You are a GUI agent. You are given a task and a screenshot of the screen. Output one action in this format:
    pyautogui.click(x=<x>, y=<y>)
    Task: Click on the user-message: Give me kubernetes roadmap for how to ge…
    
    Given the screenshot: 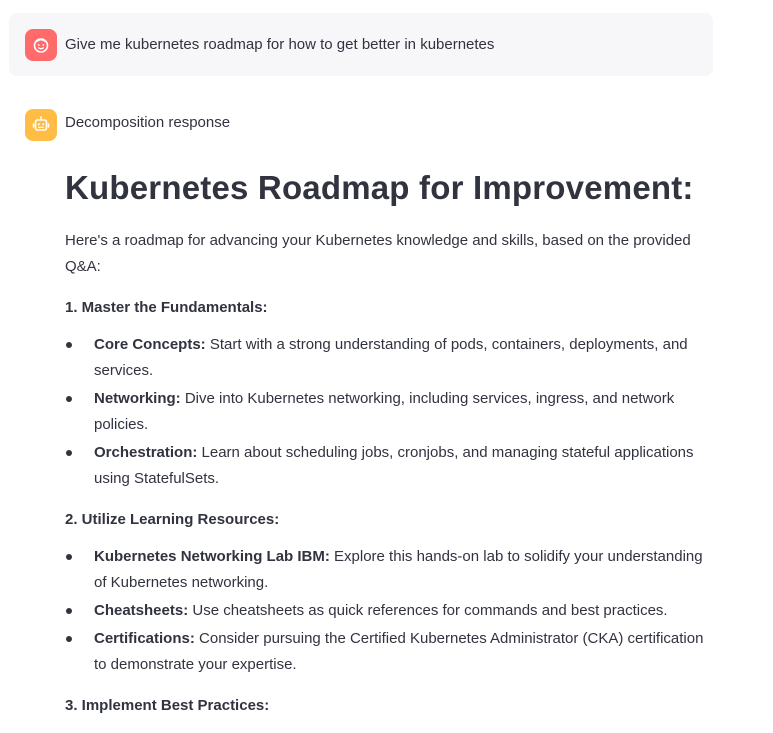 What is the action you would take?
    pyautogui.click(x=361, y=44)
    